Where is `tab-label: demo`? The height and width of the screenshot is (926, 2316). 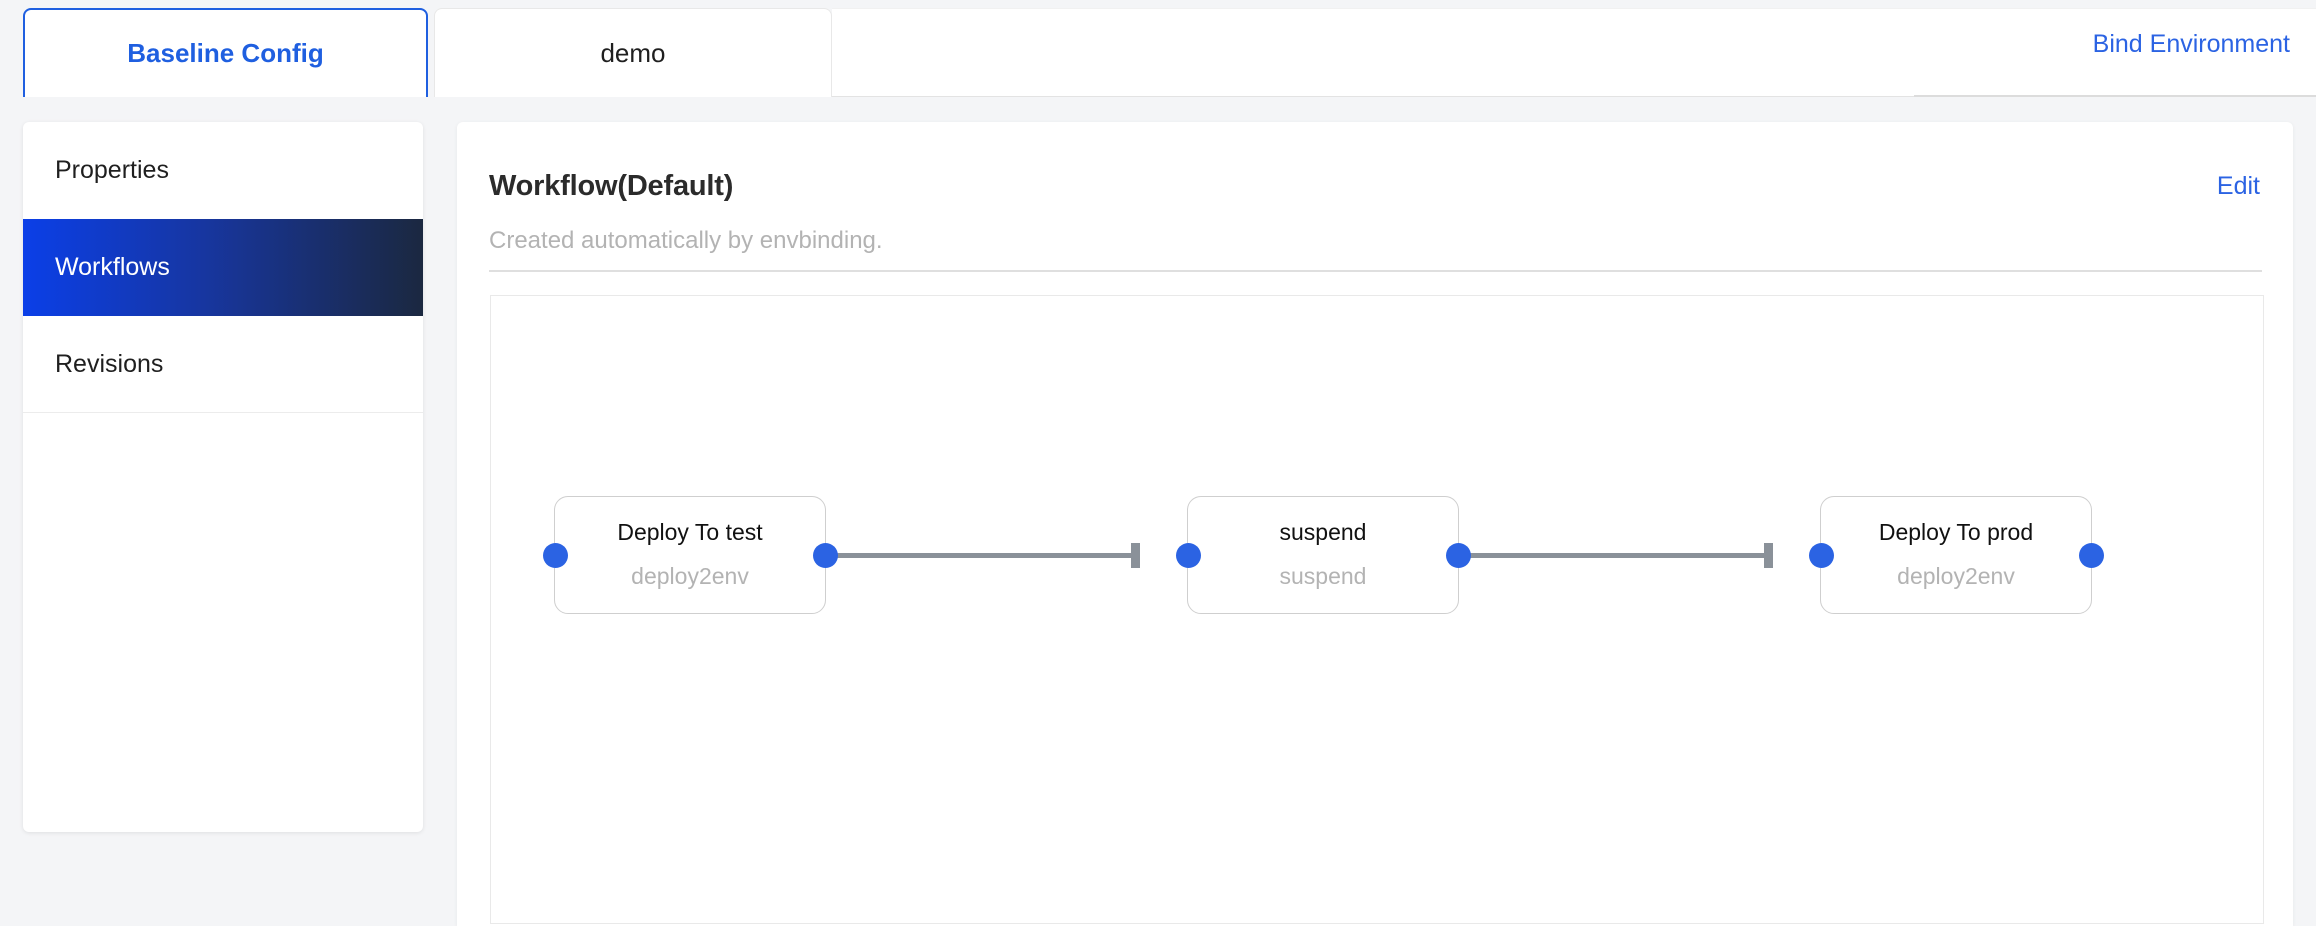
tab-label: demo is located at coordinates (633, 52).